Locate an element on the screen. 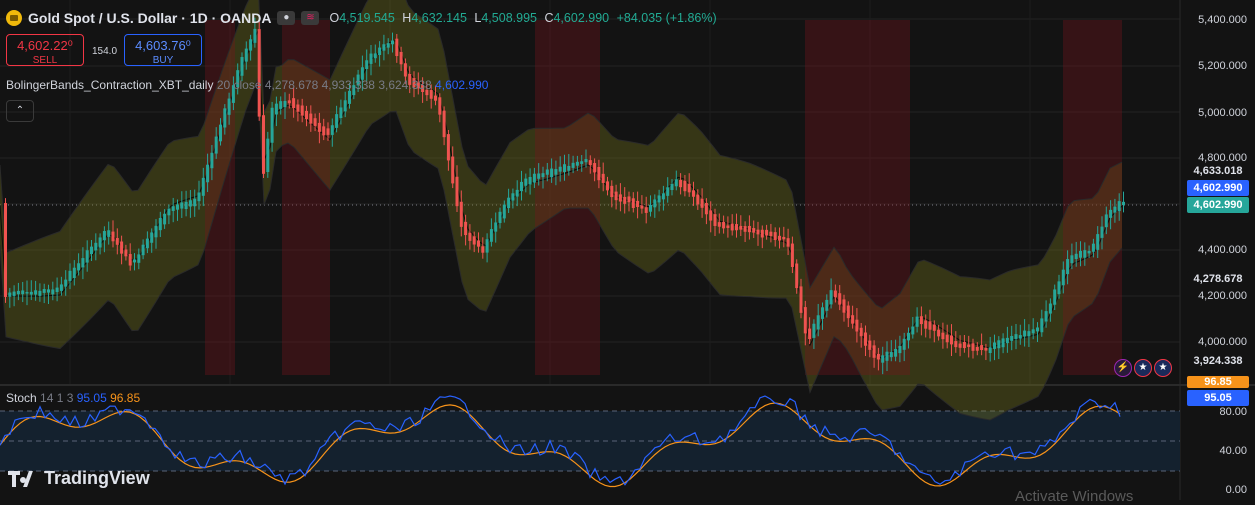 The height and width of the screenshot is (505, 1255). symbol-title: Gold Spot / U.S. Dollar · 1D · OANDA is located at coordinates (149, 18).